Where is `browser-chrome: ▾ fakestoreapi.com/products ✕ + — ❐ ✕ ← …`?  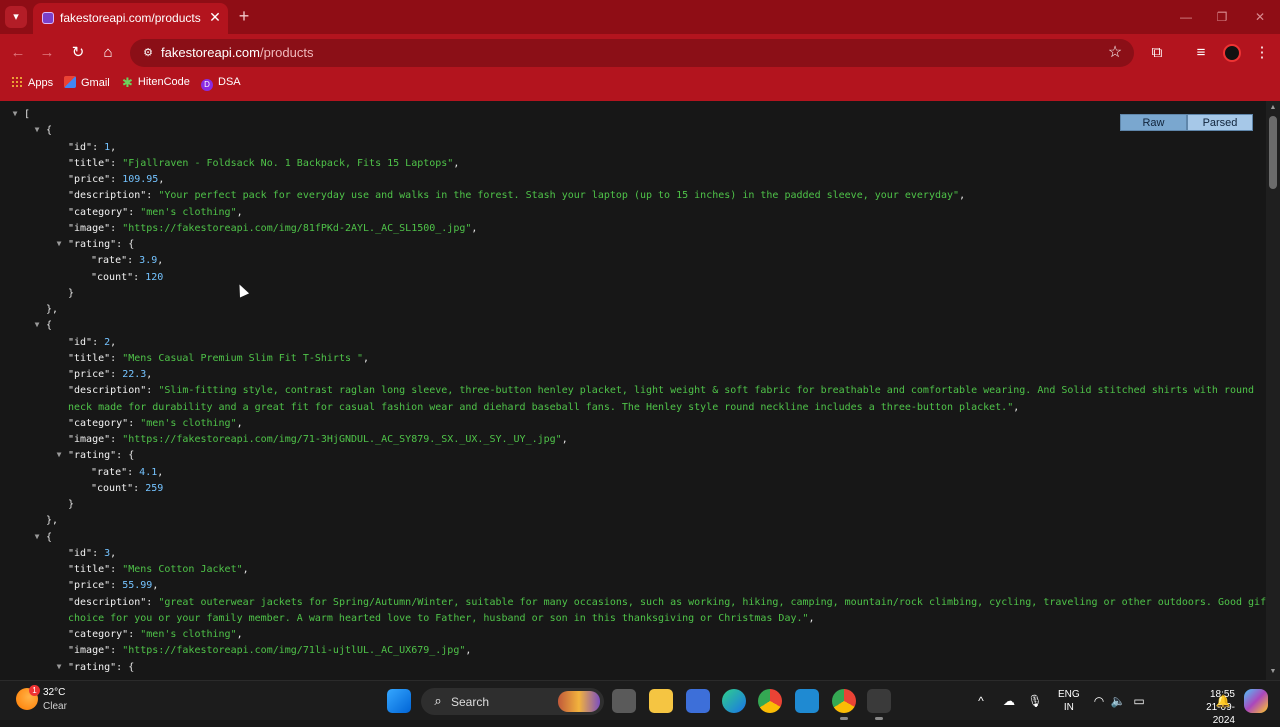 browser-chrome: ▾ fakestoreapi.com/products ✕ + — ❐ ✕ ← … is located at coordinates (640, 50).